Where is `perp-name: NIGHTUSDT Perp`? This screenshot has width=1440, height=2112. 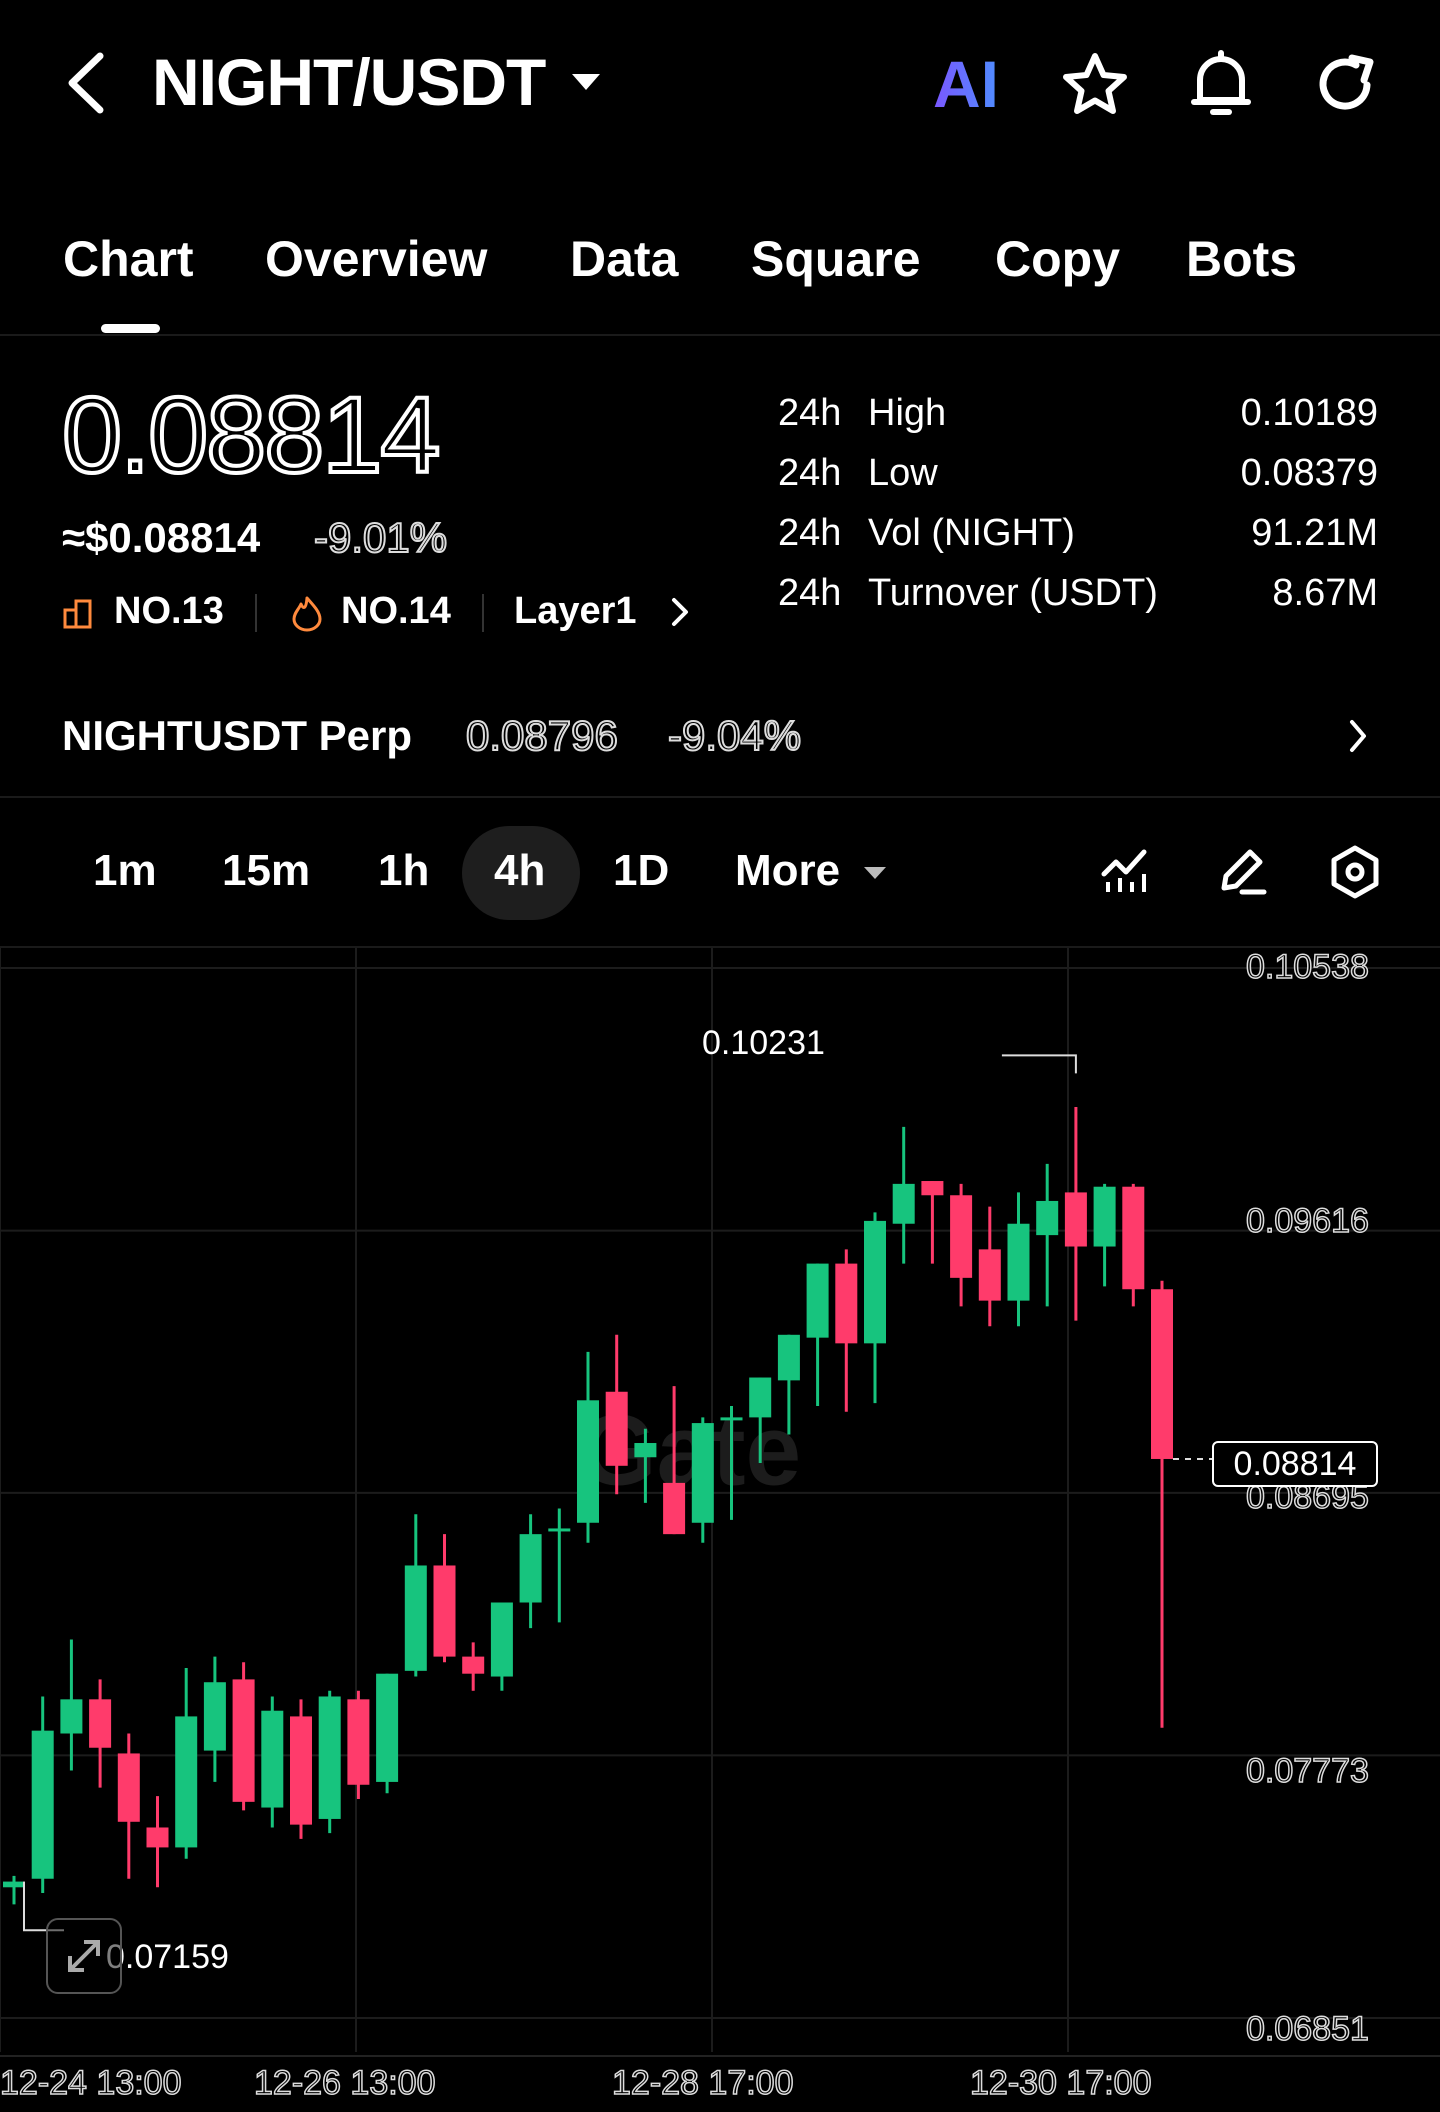 perp-name: NIGHTUSDT Perp is located at coordinates (237, 735).